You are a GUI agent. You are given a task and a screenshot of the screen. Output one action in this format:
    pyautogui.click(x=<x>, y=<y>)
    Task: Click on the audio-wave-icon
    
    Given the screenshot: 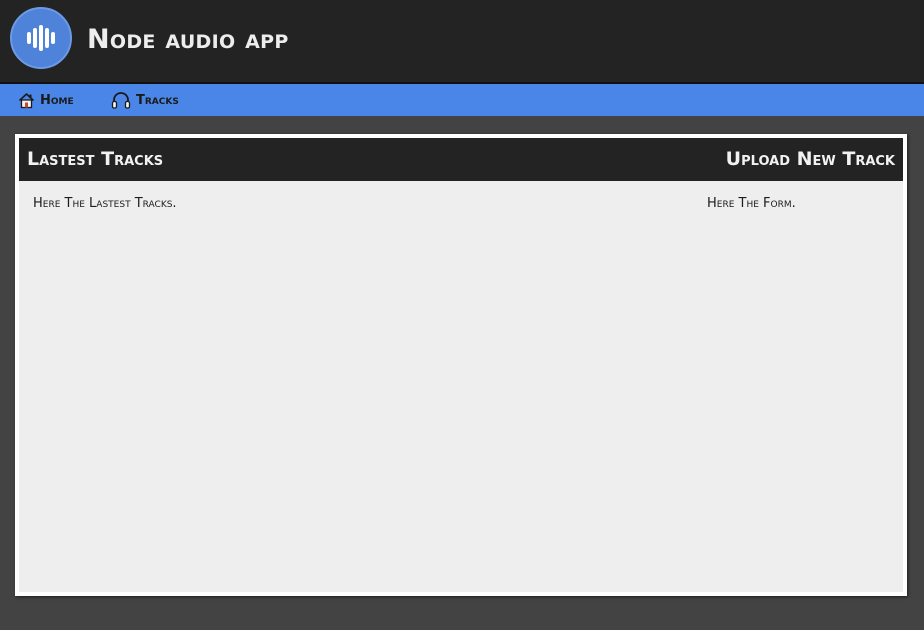 What is the action you would take?
    pyautogui.click(x=41, y=38)
    